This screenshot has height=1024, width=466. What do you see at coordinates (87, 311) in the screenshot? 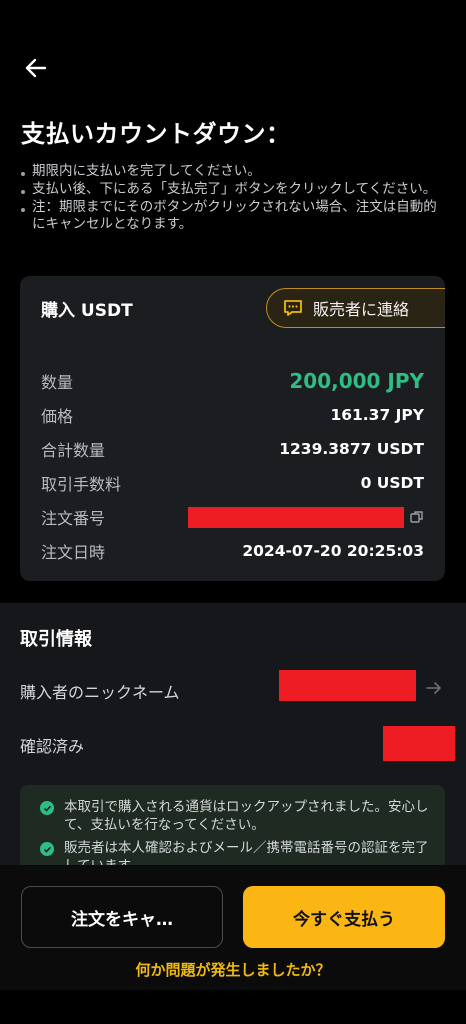
I see `order-title: 購入 USDT` at bounding box center [87, 311].